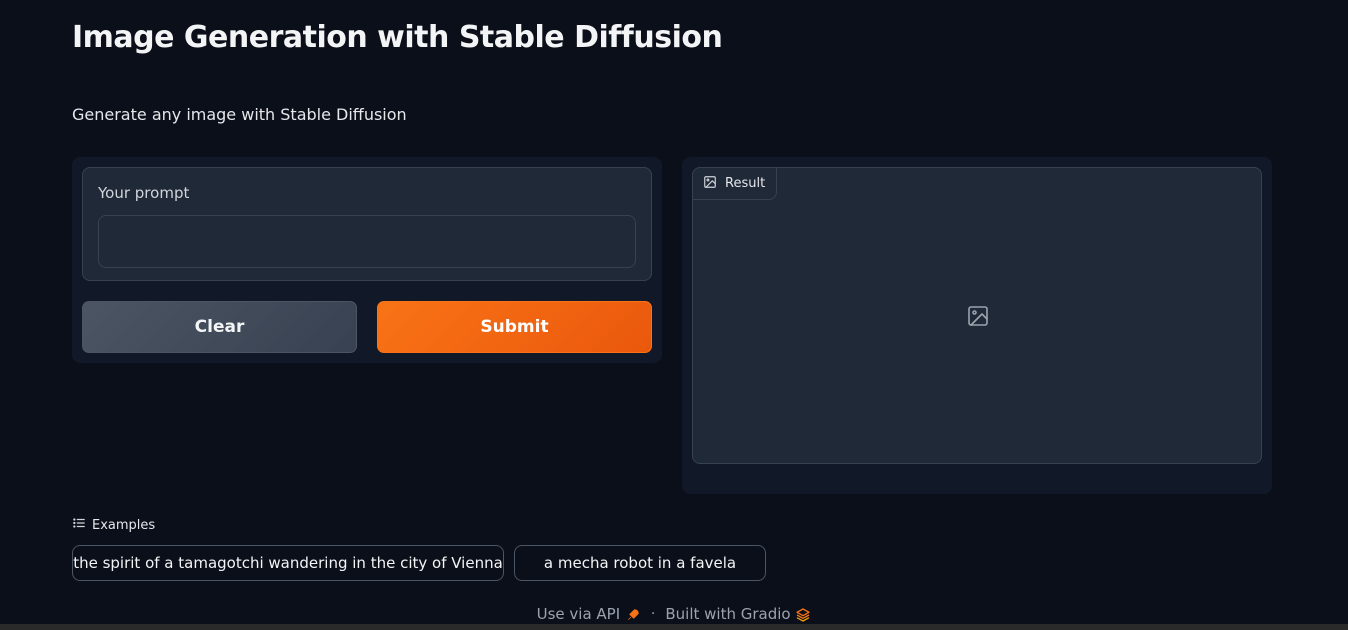 This screenshot has width=1348, height=630. What do you see at coordinates (640, 563) in the screenshot?
I see `example-item: a mecha robot in a favela` at bounding box center [640, 563].